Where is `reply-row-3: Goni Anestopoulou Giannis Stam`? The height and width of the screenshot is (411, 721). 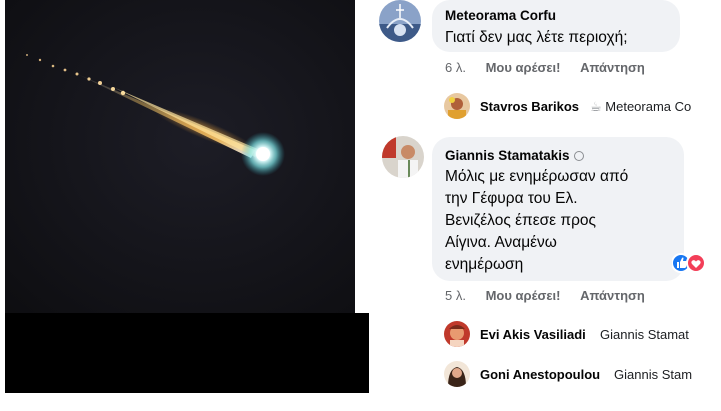 reply-row-3: Goni Anestopoulou Giannis Stam is located at coordinates (582, 375).